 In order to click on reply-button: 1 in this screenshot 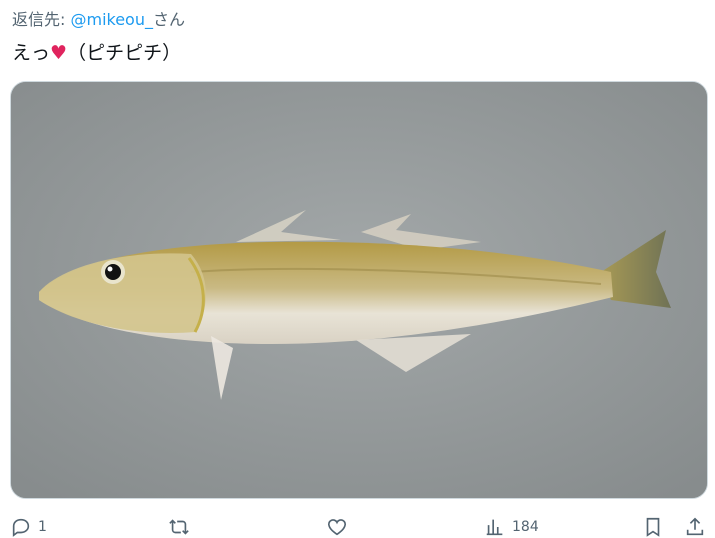, I will do `click(28, 527)`.